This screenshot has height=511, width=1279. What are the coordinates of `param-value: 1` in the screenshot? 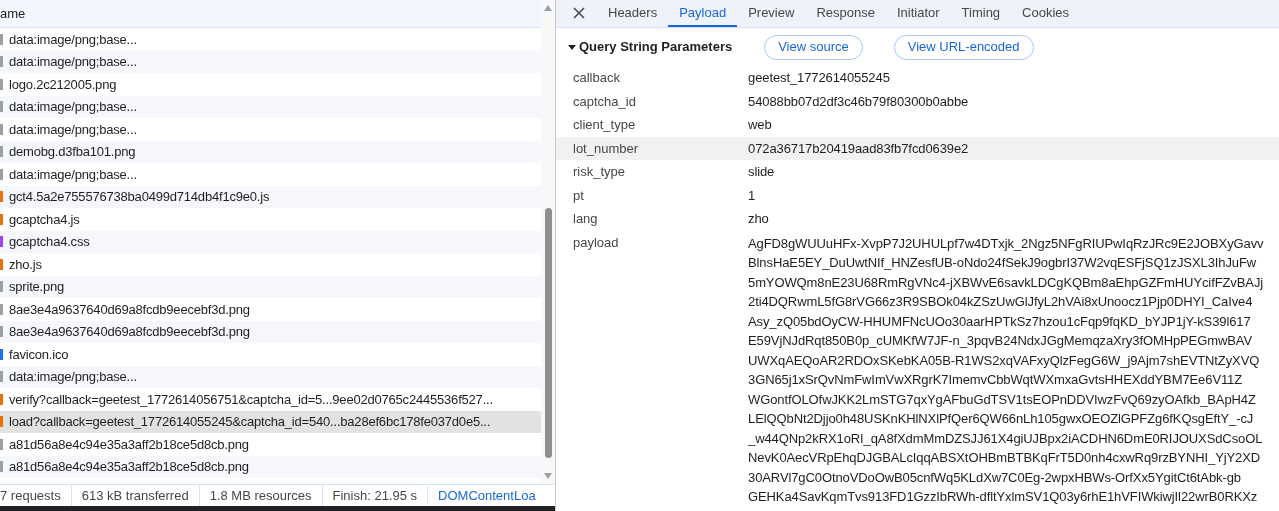 It's located at (752, 195).